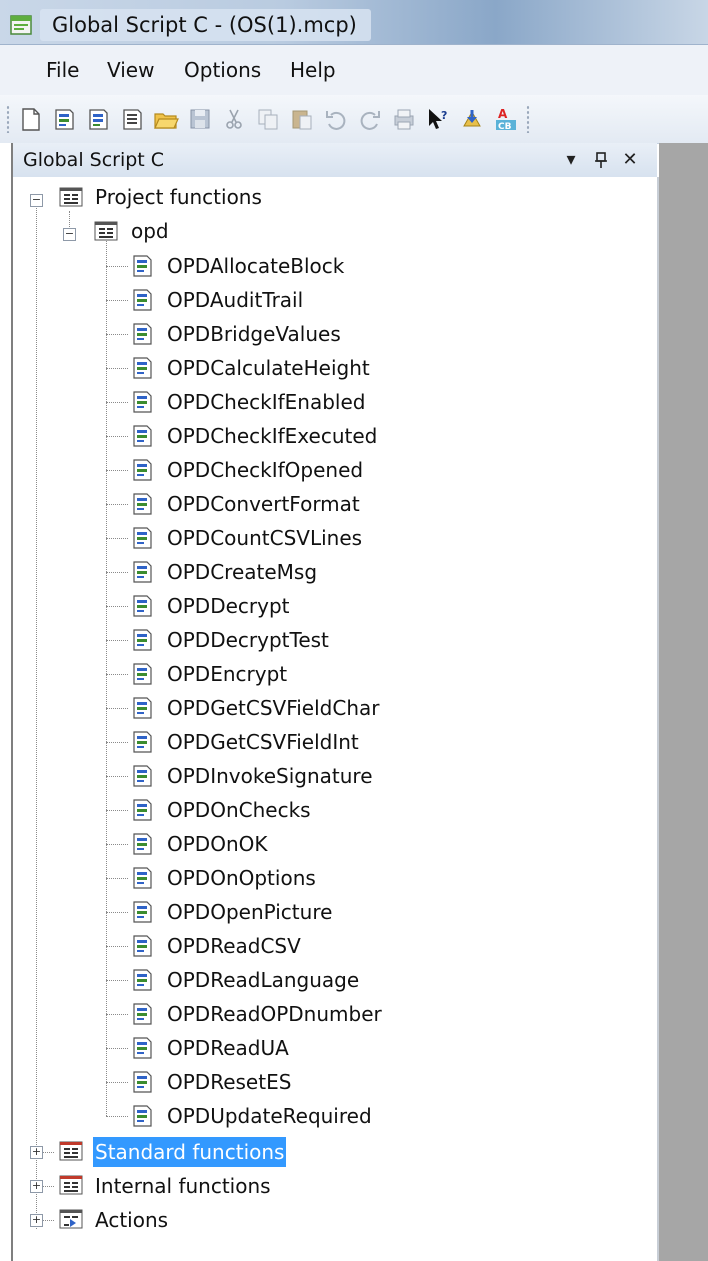 This screenshot has height=1261, width=708. Describe the element at coordinates (601, 160) in the screenshot. I see `pin-icon` at that location.